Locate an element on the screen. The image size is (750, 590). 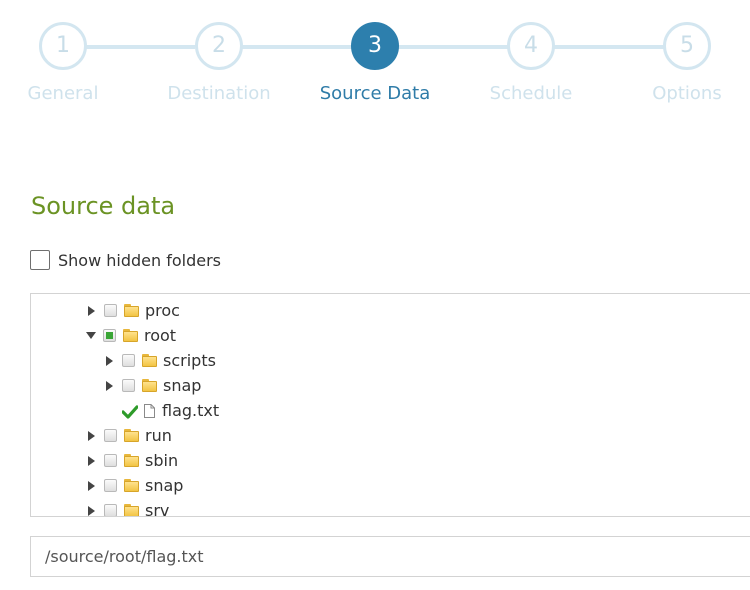
tree-row: run is located at coordinates (130, 435).